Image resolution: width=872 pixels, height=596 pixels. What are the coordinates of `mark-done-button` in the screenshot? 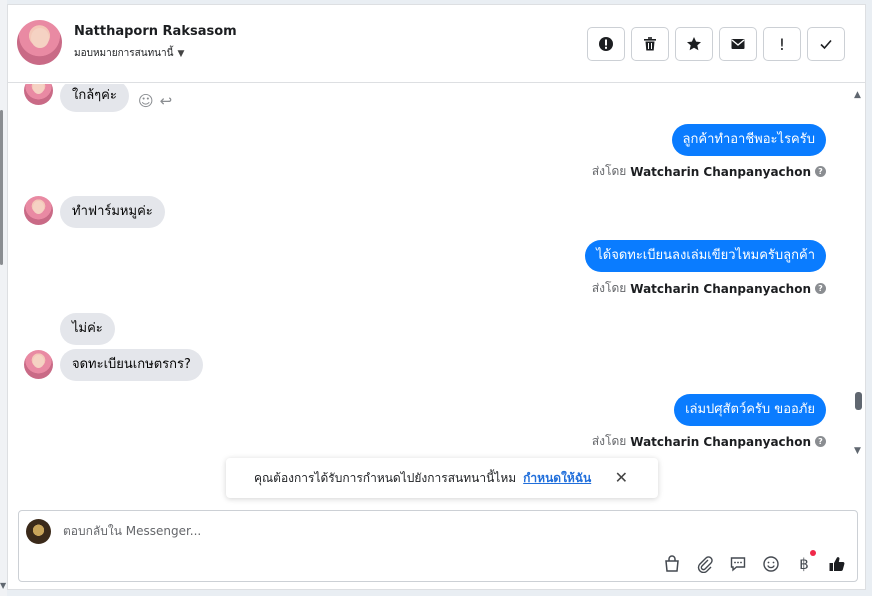 It's located at (826, 44).